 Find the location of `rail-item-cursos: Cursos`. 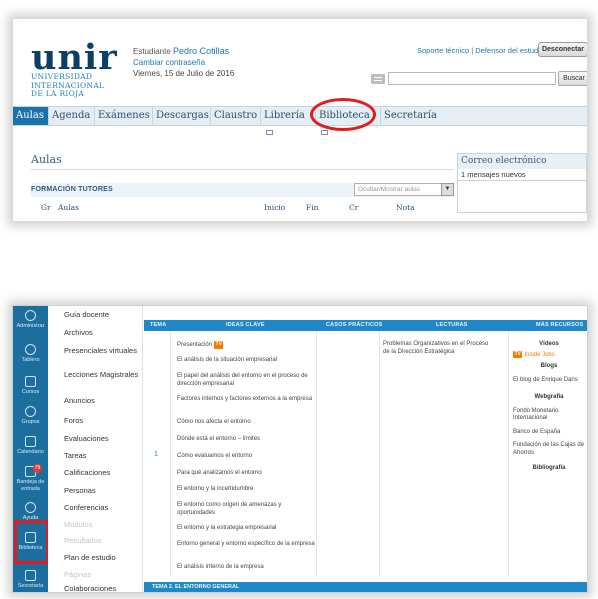

rail-item-cursos: Cursos is located at coordinates (30, 386).